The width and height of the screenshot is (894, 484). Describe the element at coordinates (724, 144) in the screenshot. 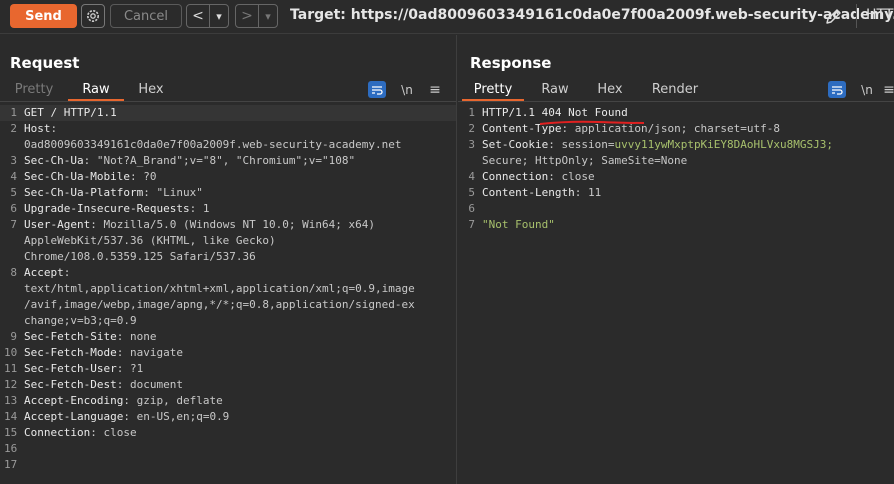

I see `response-value-green: uvvy11ywMxptpKiEY8DAoHLVxu8MGSJ3;` at that location.